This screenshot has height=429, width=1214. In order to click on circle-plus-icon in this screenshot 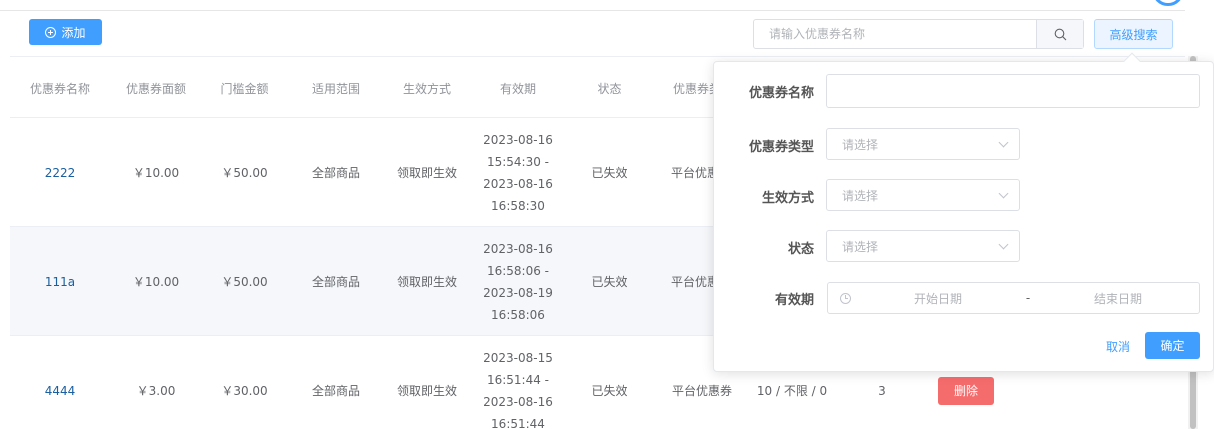, I will do `click(51, 32)`.